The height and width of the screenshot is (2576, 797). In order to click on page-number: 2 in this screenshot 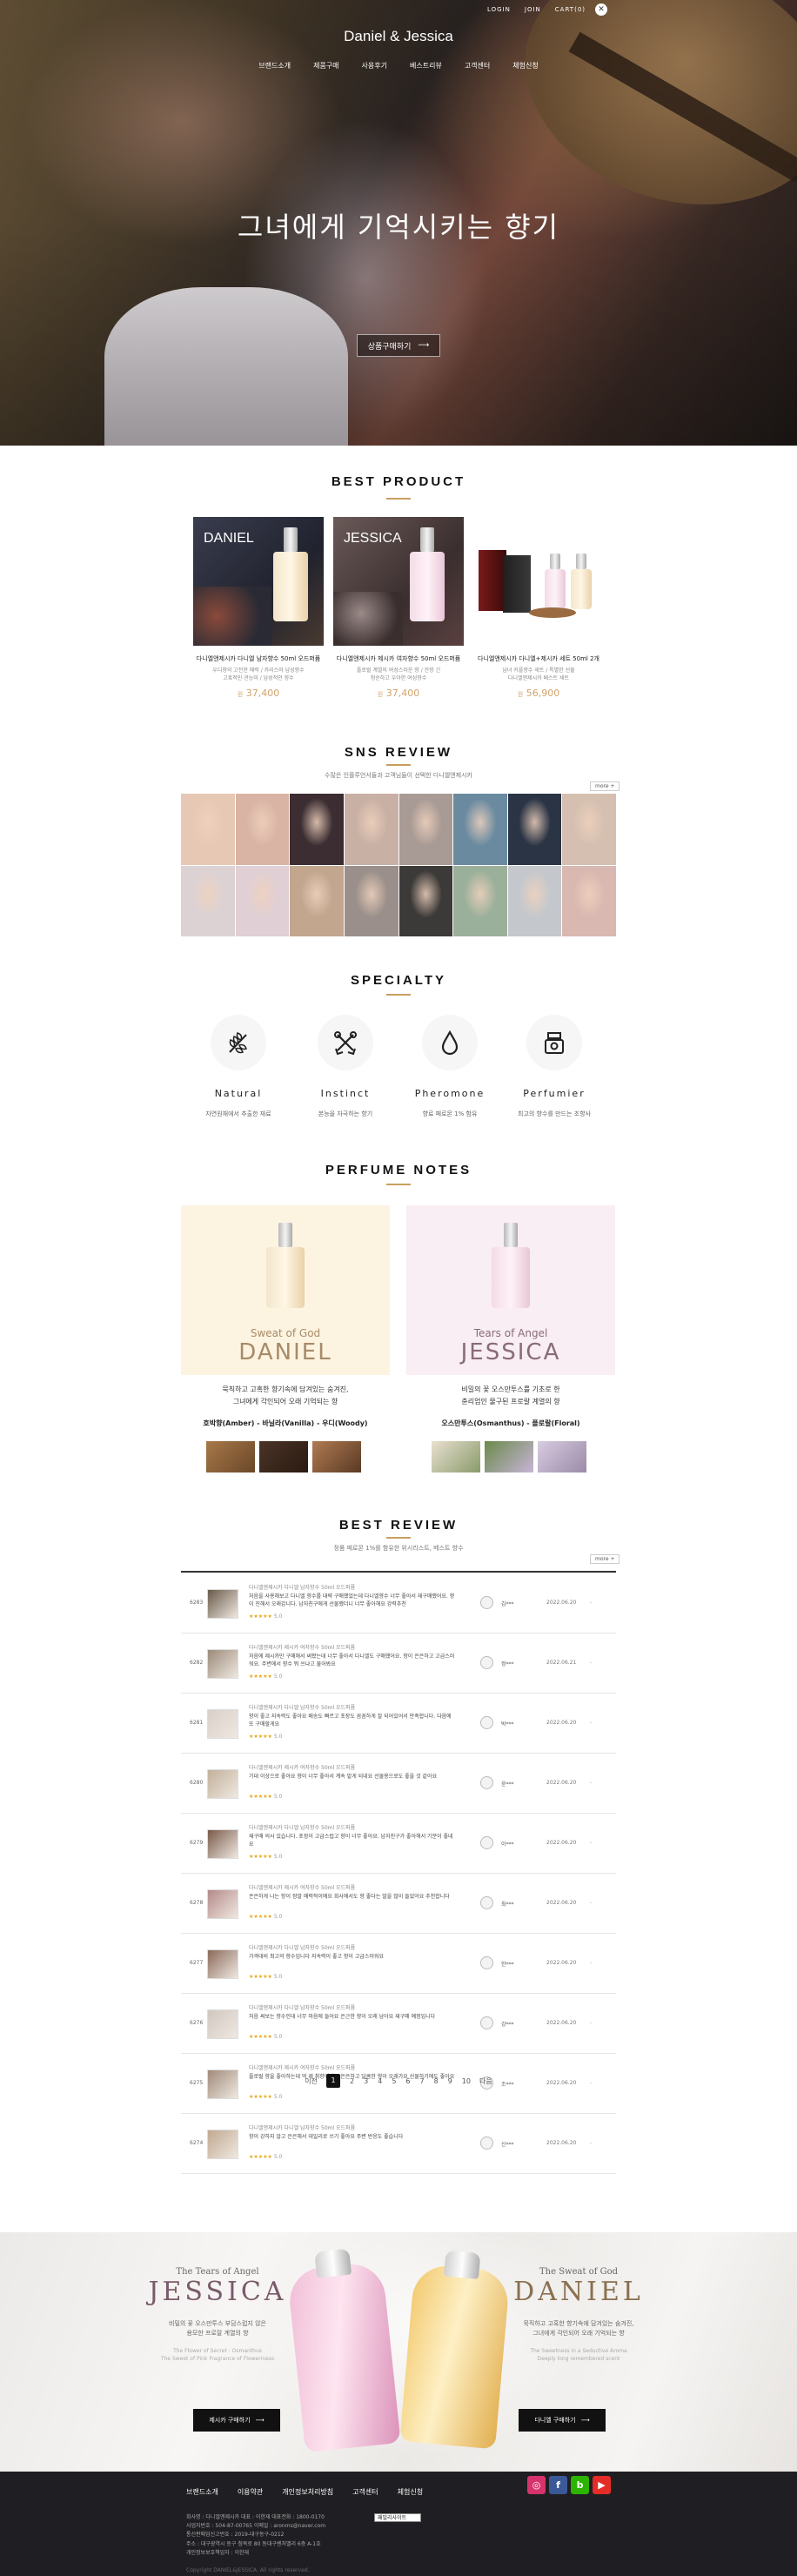, I will do `click(352, 2081)`.